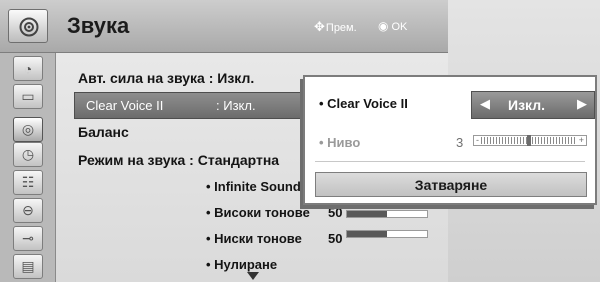 The width and height of the screenshot is (600, 282). I want to click on slider-knob, so click(528, 140).